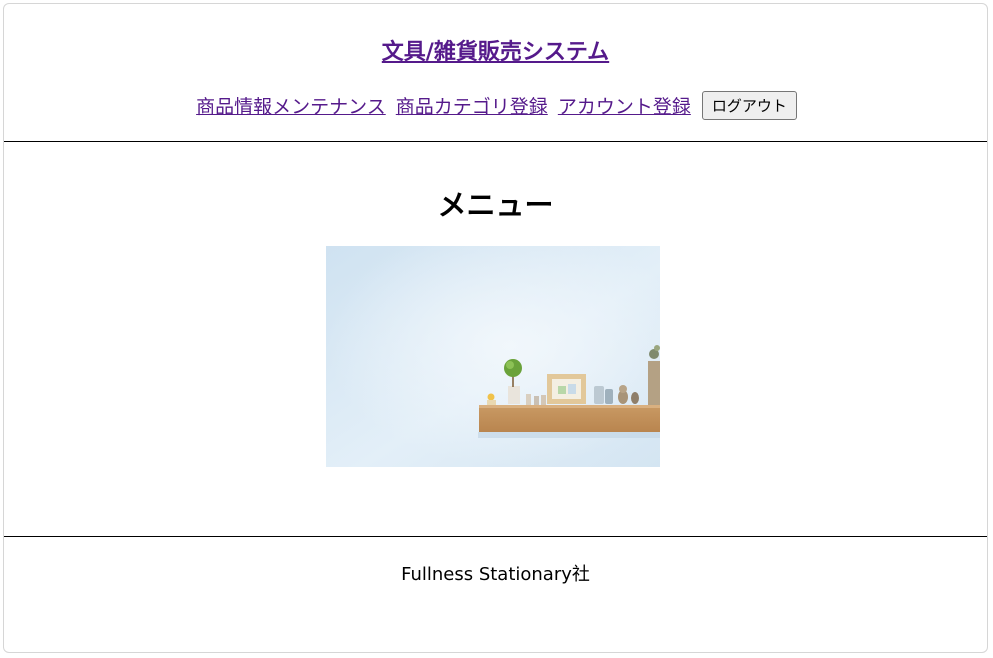 This screenshot has height=658, width=993. Describe the element at coordinates (749, 105) in the screenshot. I see `logout-button: ログアウト` at that location.